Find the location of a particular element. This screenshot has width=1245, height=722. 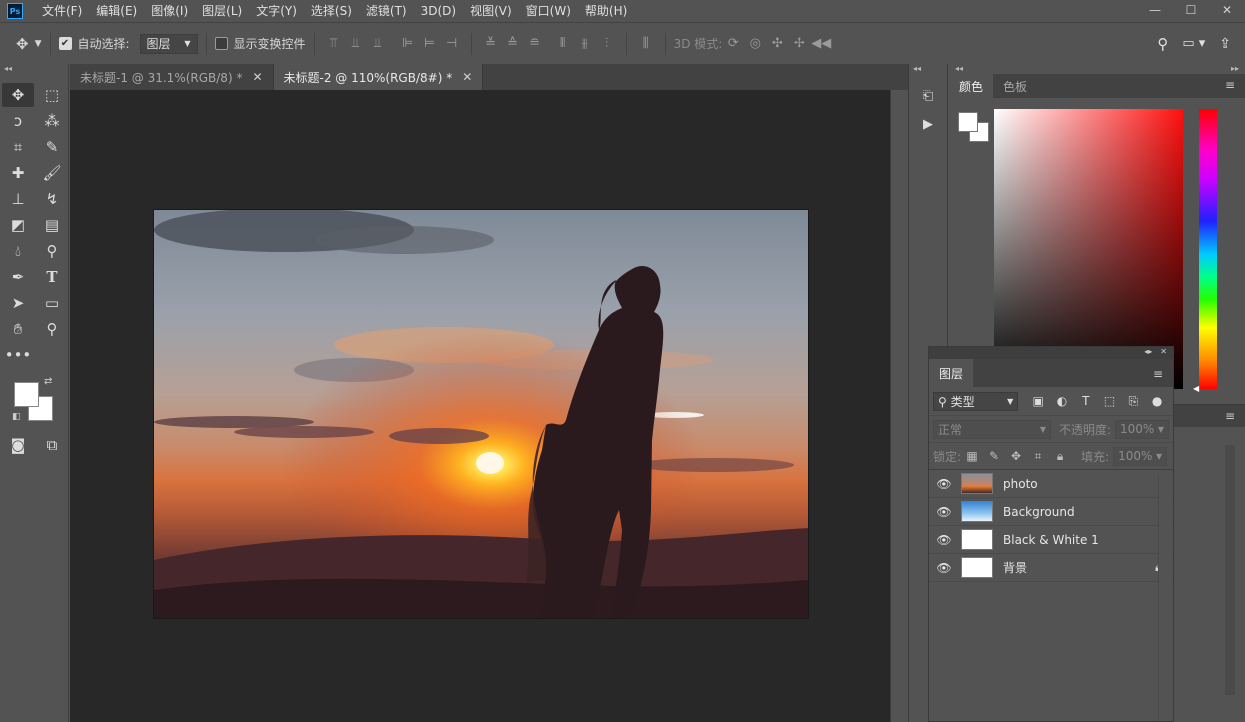

distribute-top-icon: ≚ is located at coordinates (491, 44).